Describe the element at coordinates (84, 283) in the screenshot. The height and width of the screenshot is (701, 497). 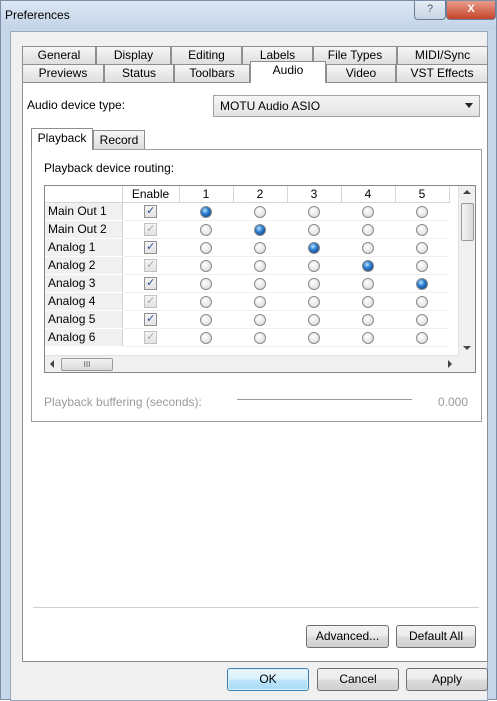
I see `row-label: Analog 3` at that location.